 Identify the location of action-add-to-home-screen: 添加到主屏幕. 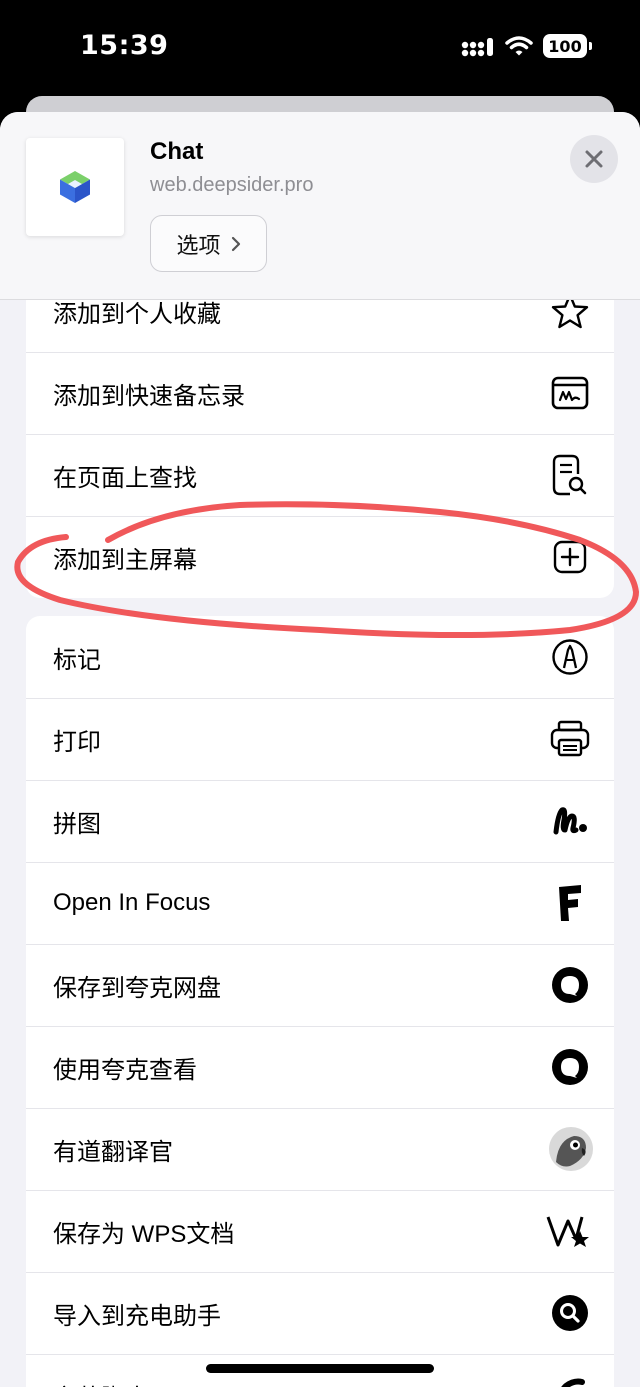
(320, 557).